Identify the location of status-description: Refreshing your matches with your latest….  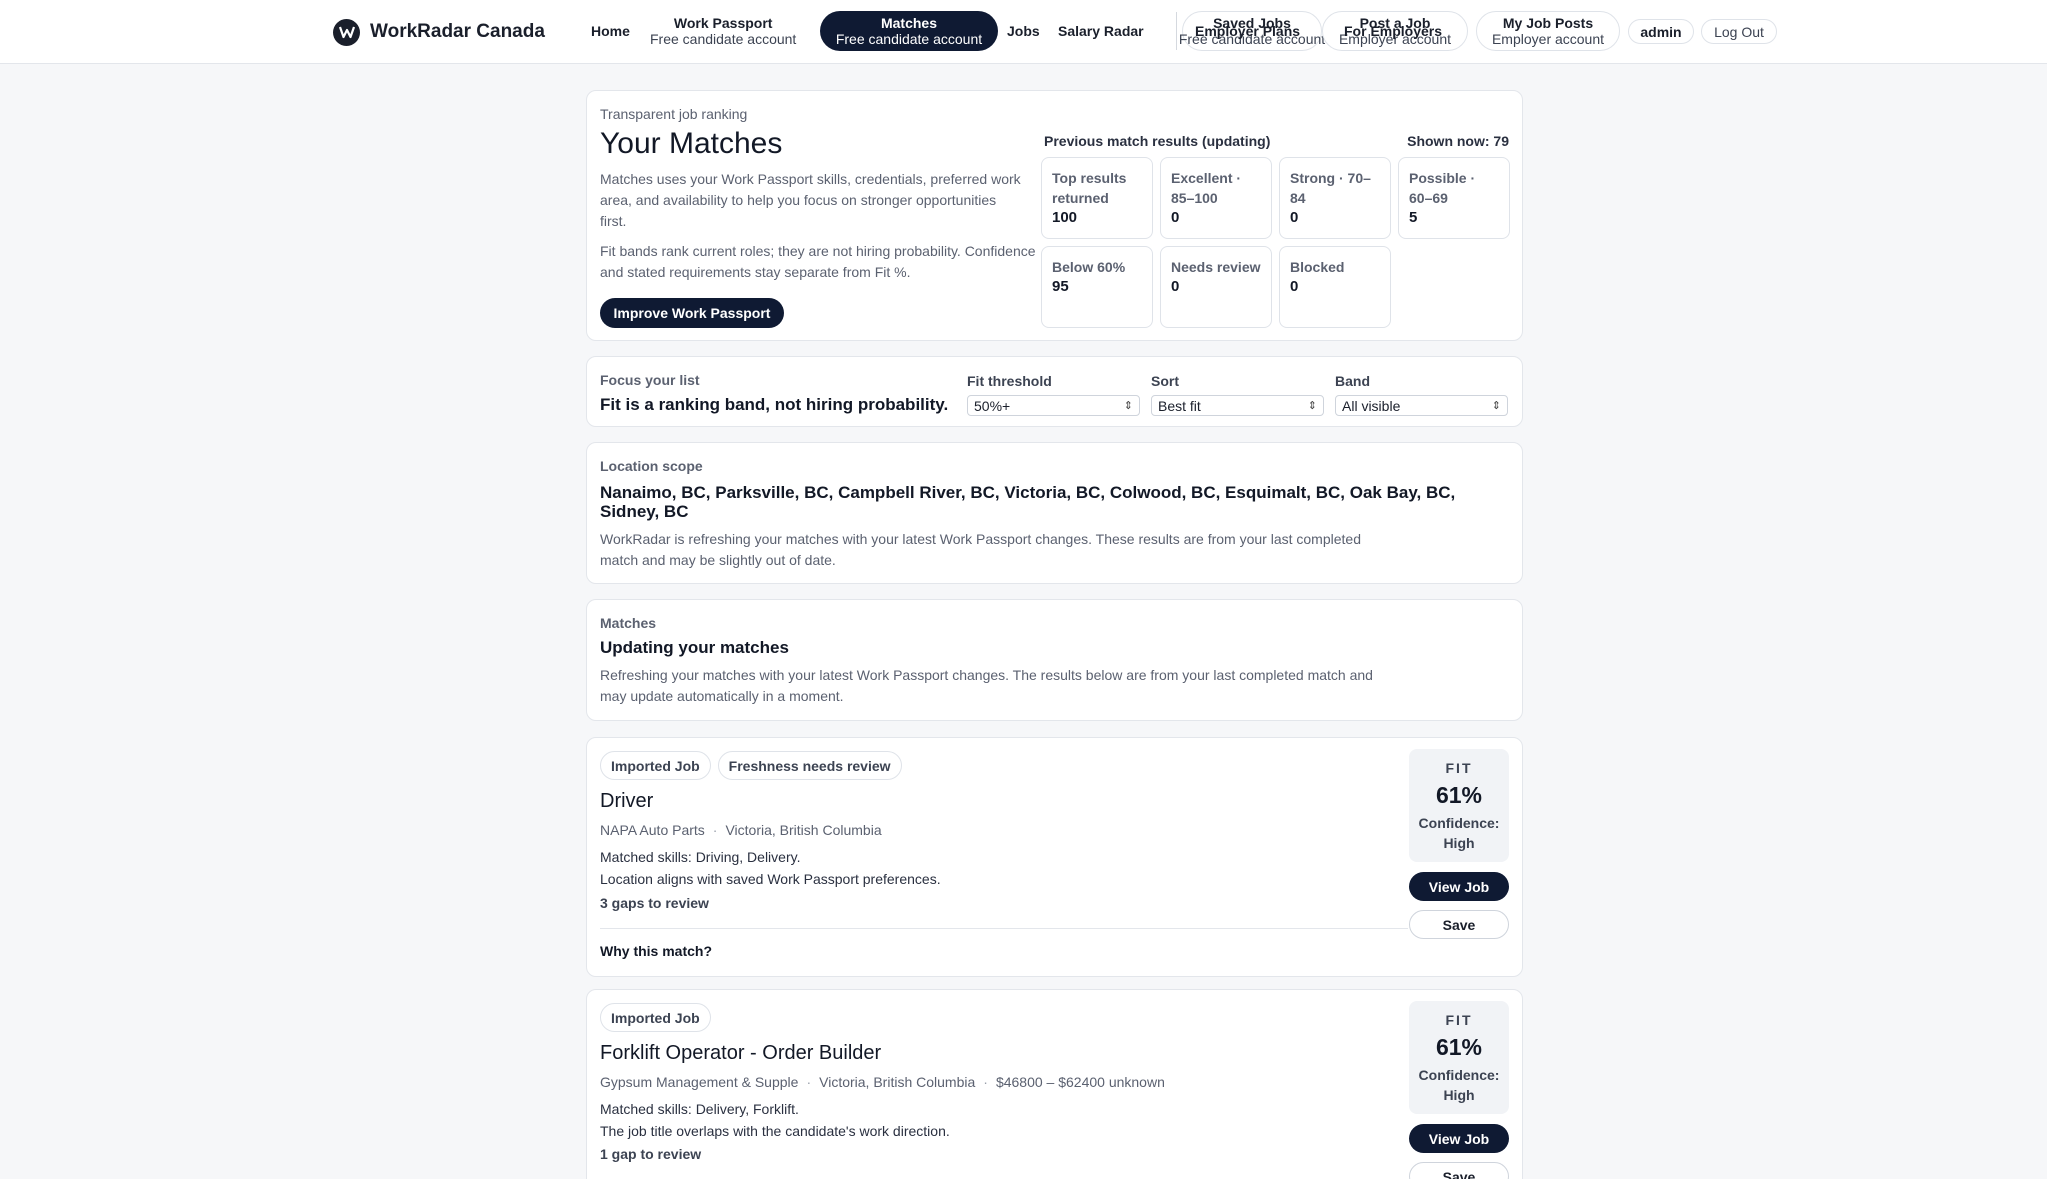
(986, 685).